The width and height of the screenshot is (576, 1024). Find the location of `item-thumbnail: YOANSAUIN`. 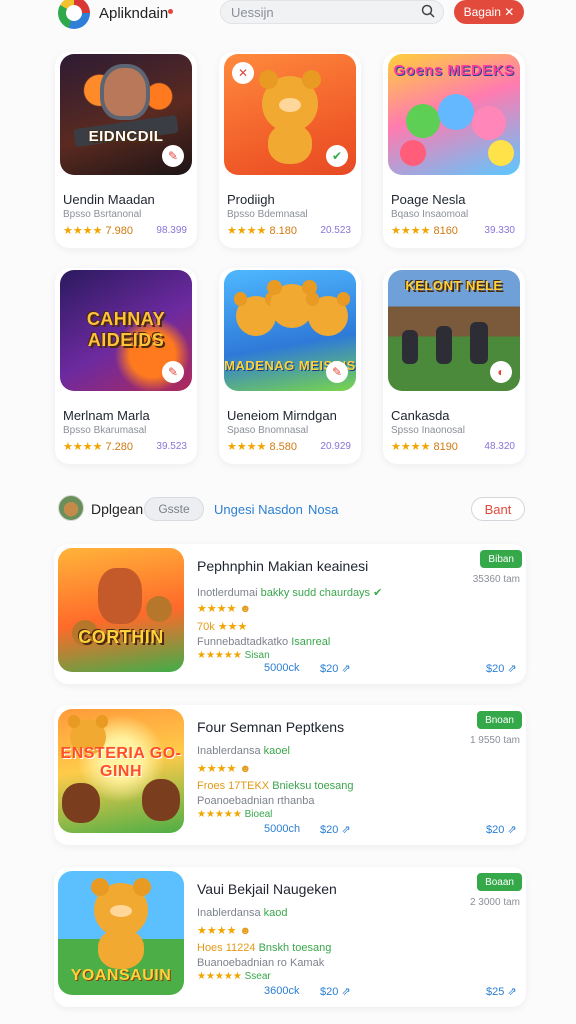

item-thumbnail: YOANSAUIN is located at coordinates (121, 933).